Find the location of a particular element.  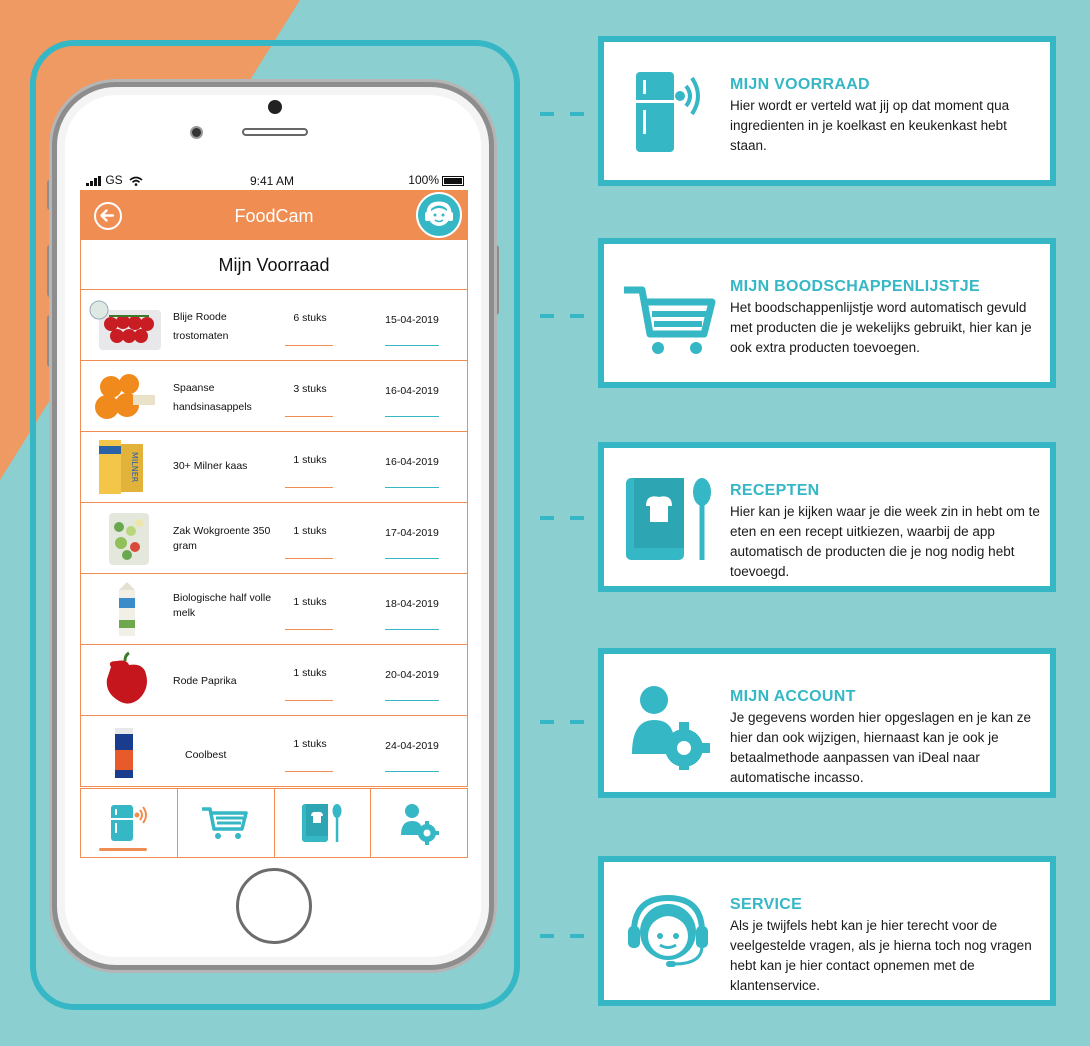

product-name: Biologische half volle melk is located at coordinates (222, 605).